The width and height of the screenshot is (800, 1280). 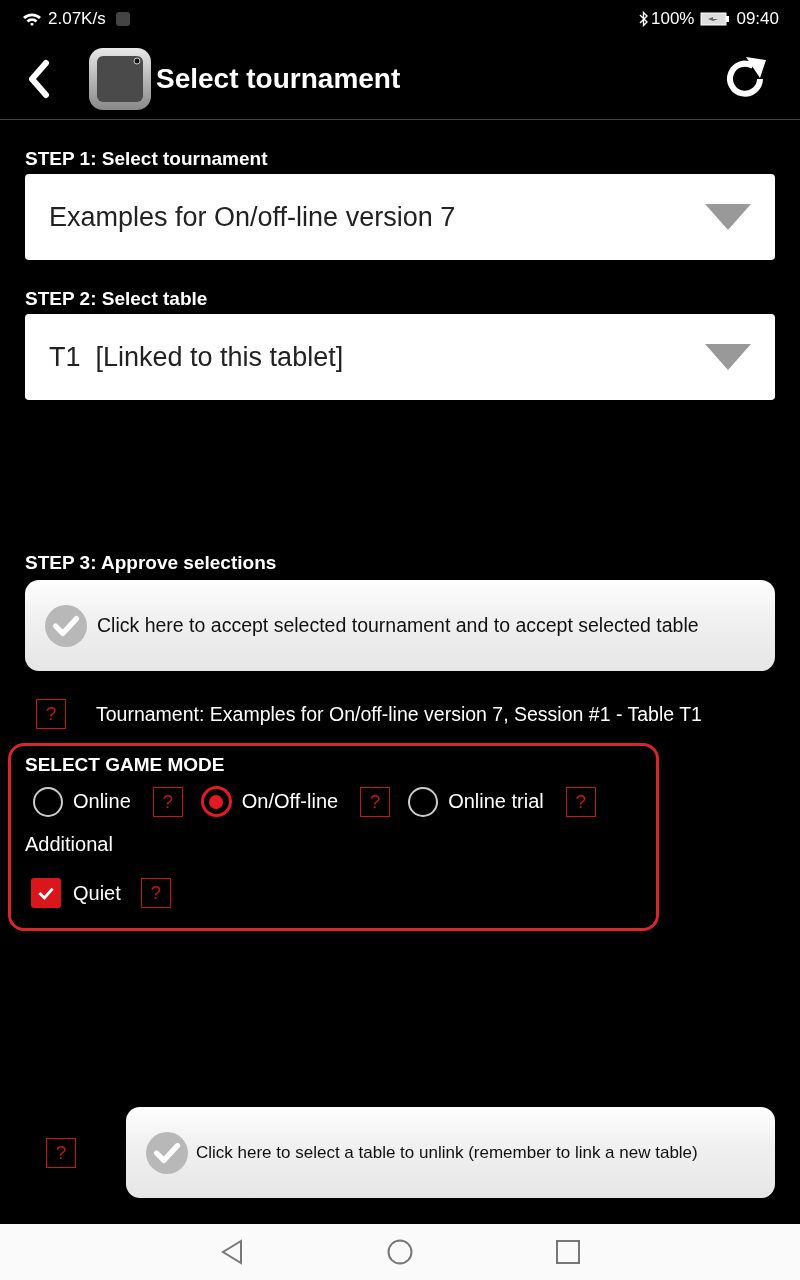 I want to click on checkbox-option: Quiet, so click(x=76, y=893).